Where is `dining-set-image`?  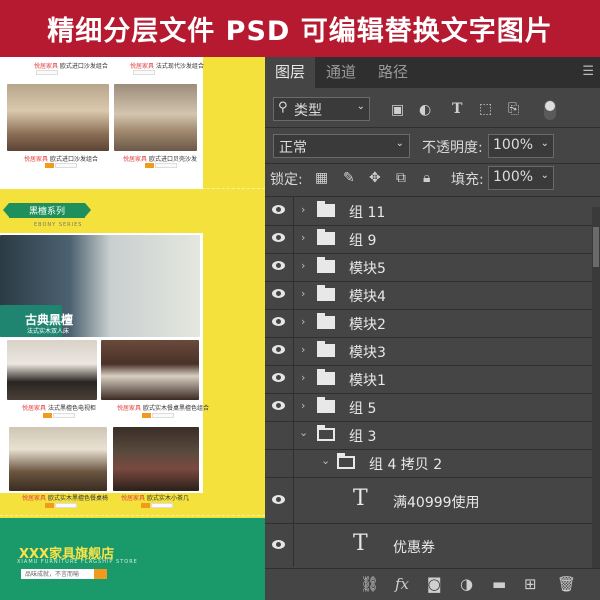
dining-set-image is located at coordinates (150, 370).